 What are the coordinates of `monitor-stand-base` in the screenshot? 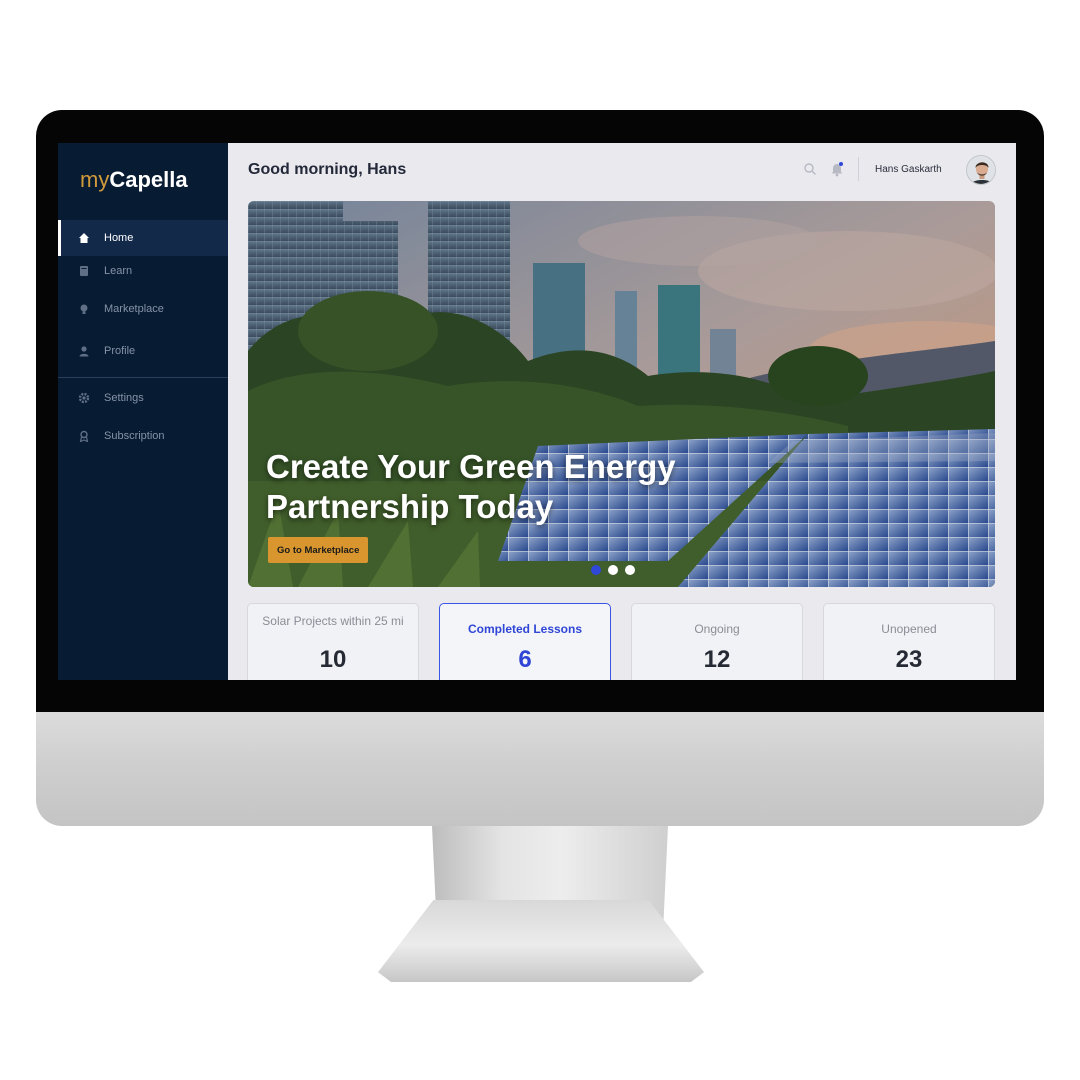 It's located at (541, 941).